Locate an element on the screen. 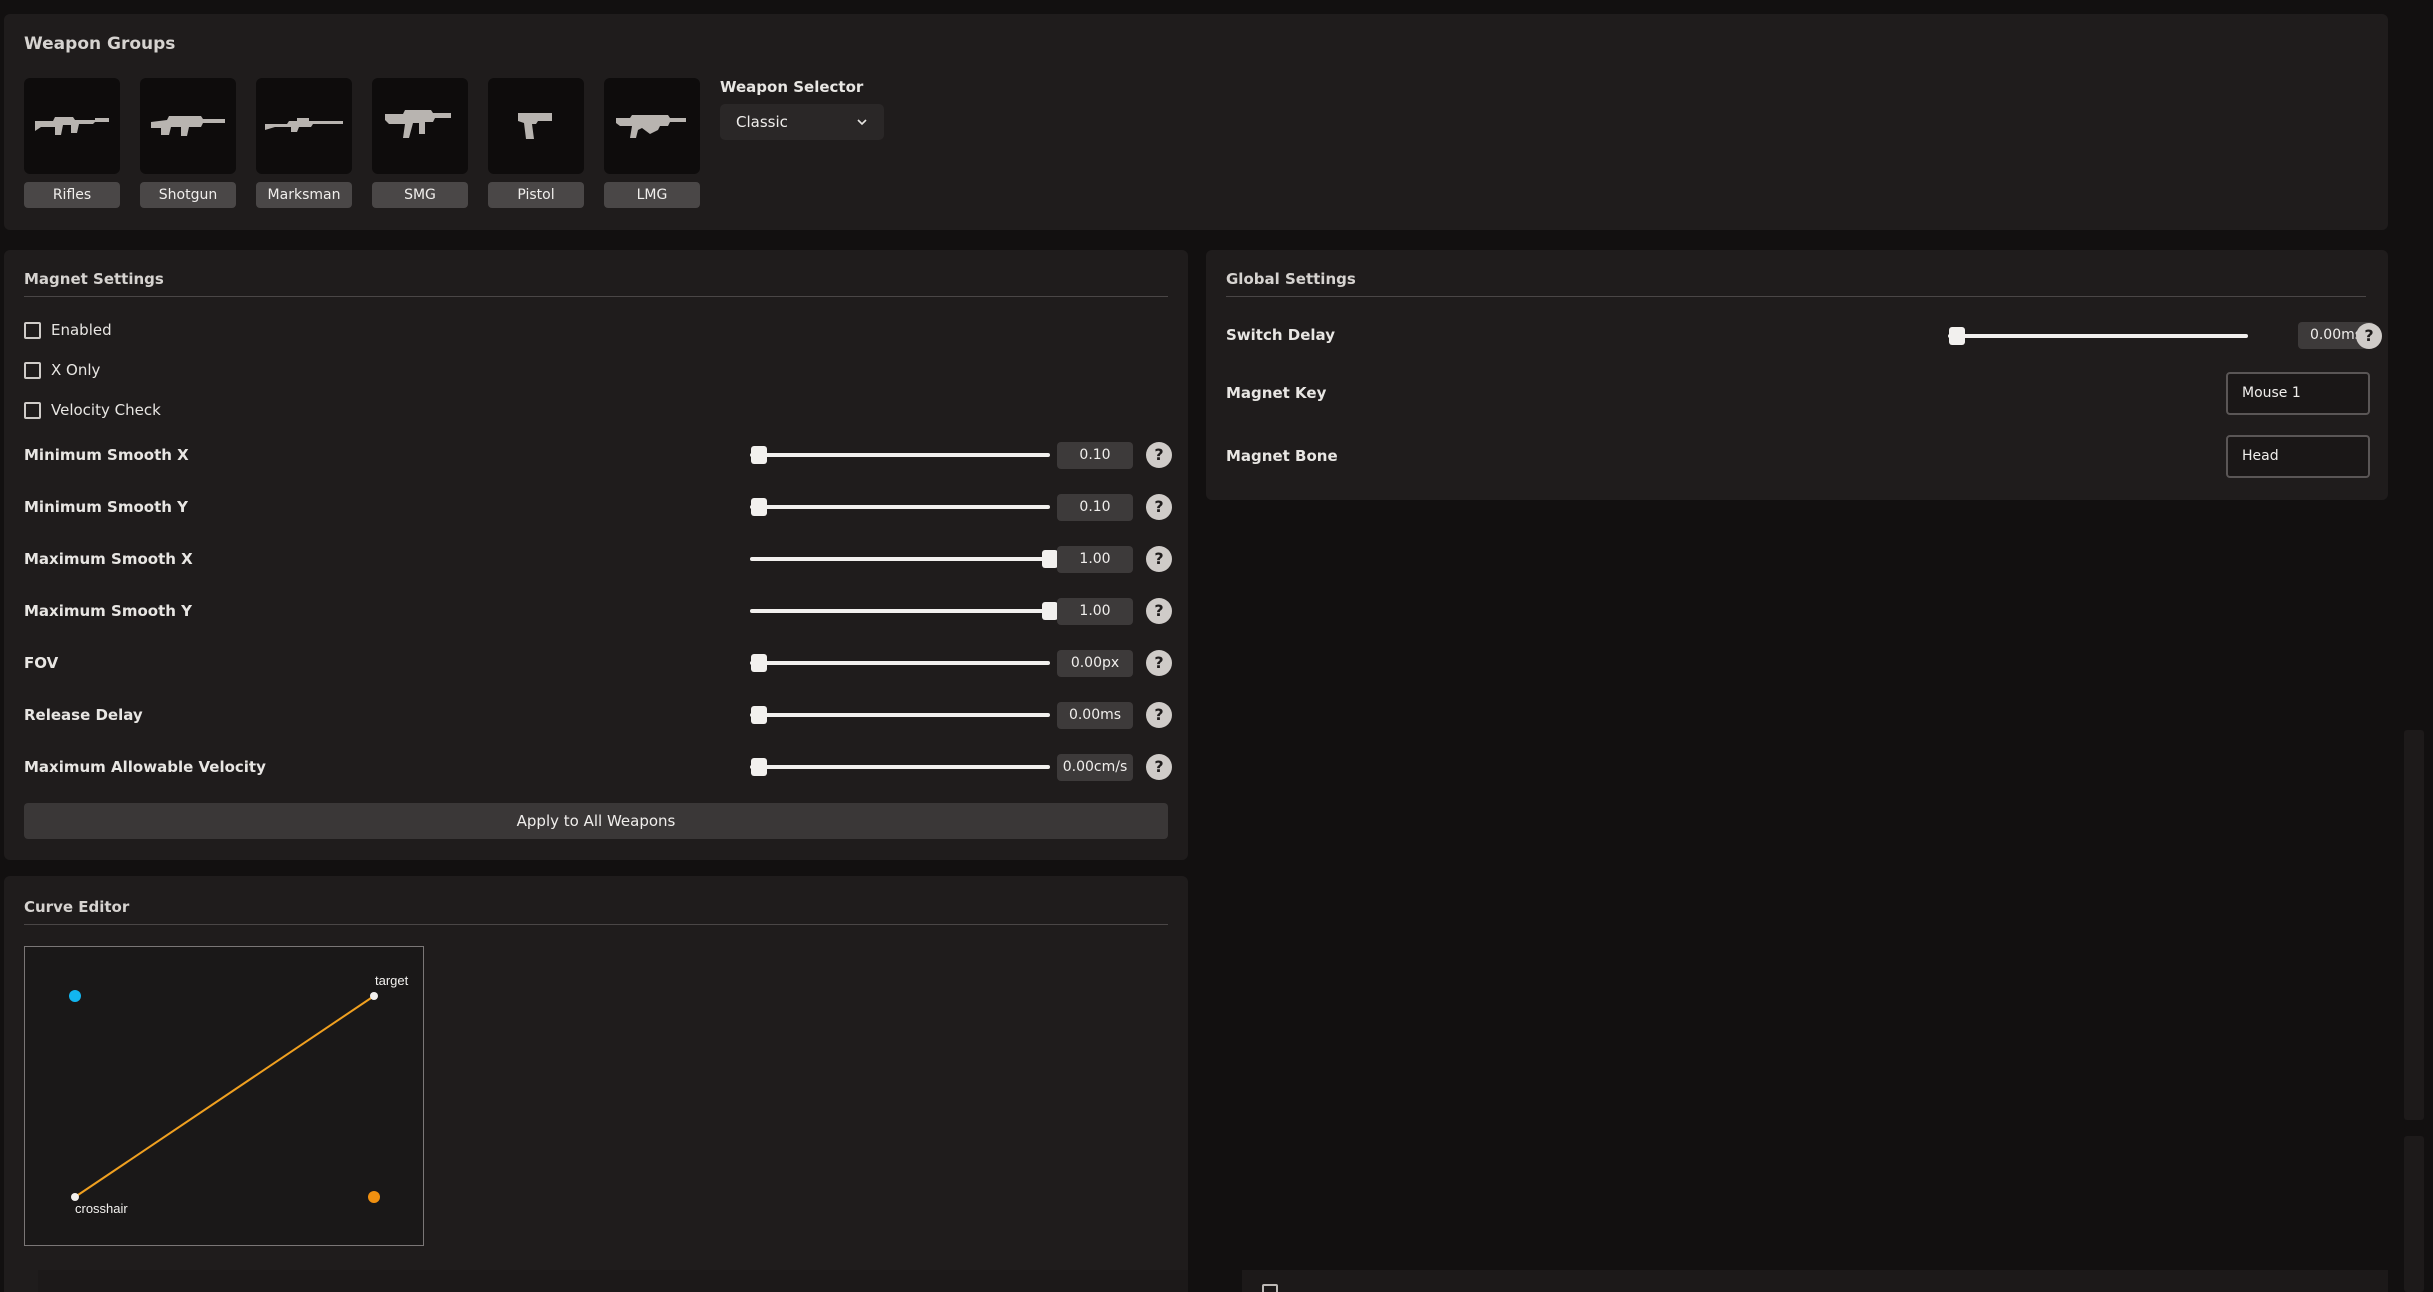  slider-row-max-smooth-y: Maximum Smooth Y 1.00 ? is located at coordinates (598, 611).